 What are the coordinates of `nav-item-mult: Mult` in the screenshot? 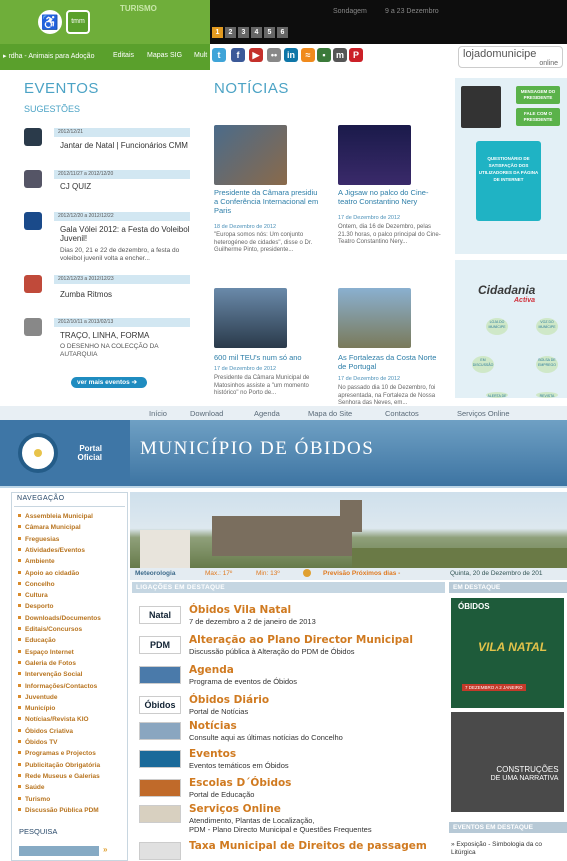 It's located at (200, 55).